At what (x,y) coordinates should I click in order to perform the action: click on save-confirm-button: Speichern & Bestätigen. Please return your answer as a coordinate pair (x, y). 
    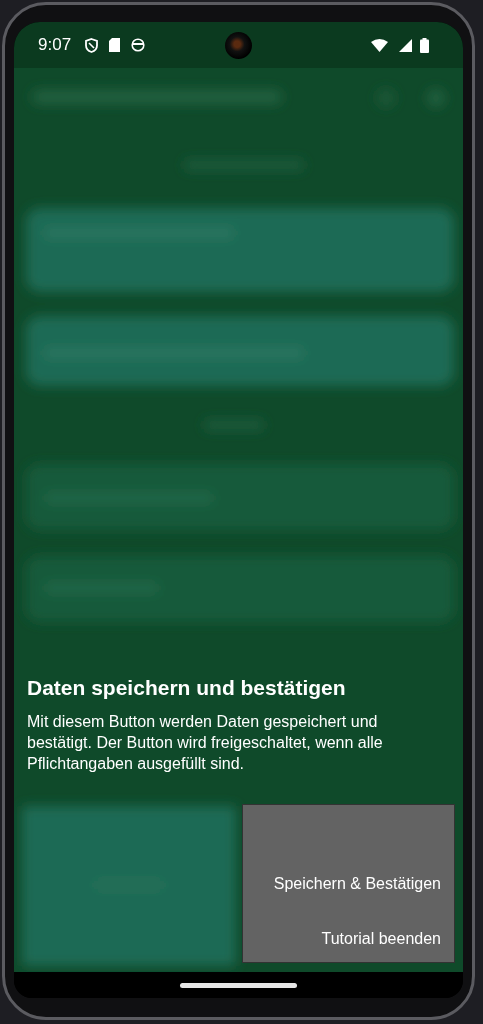
    Looking at the image, I should click on (357, 884).